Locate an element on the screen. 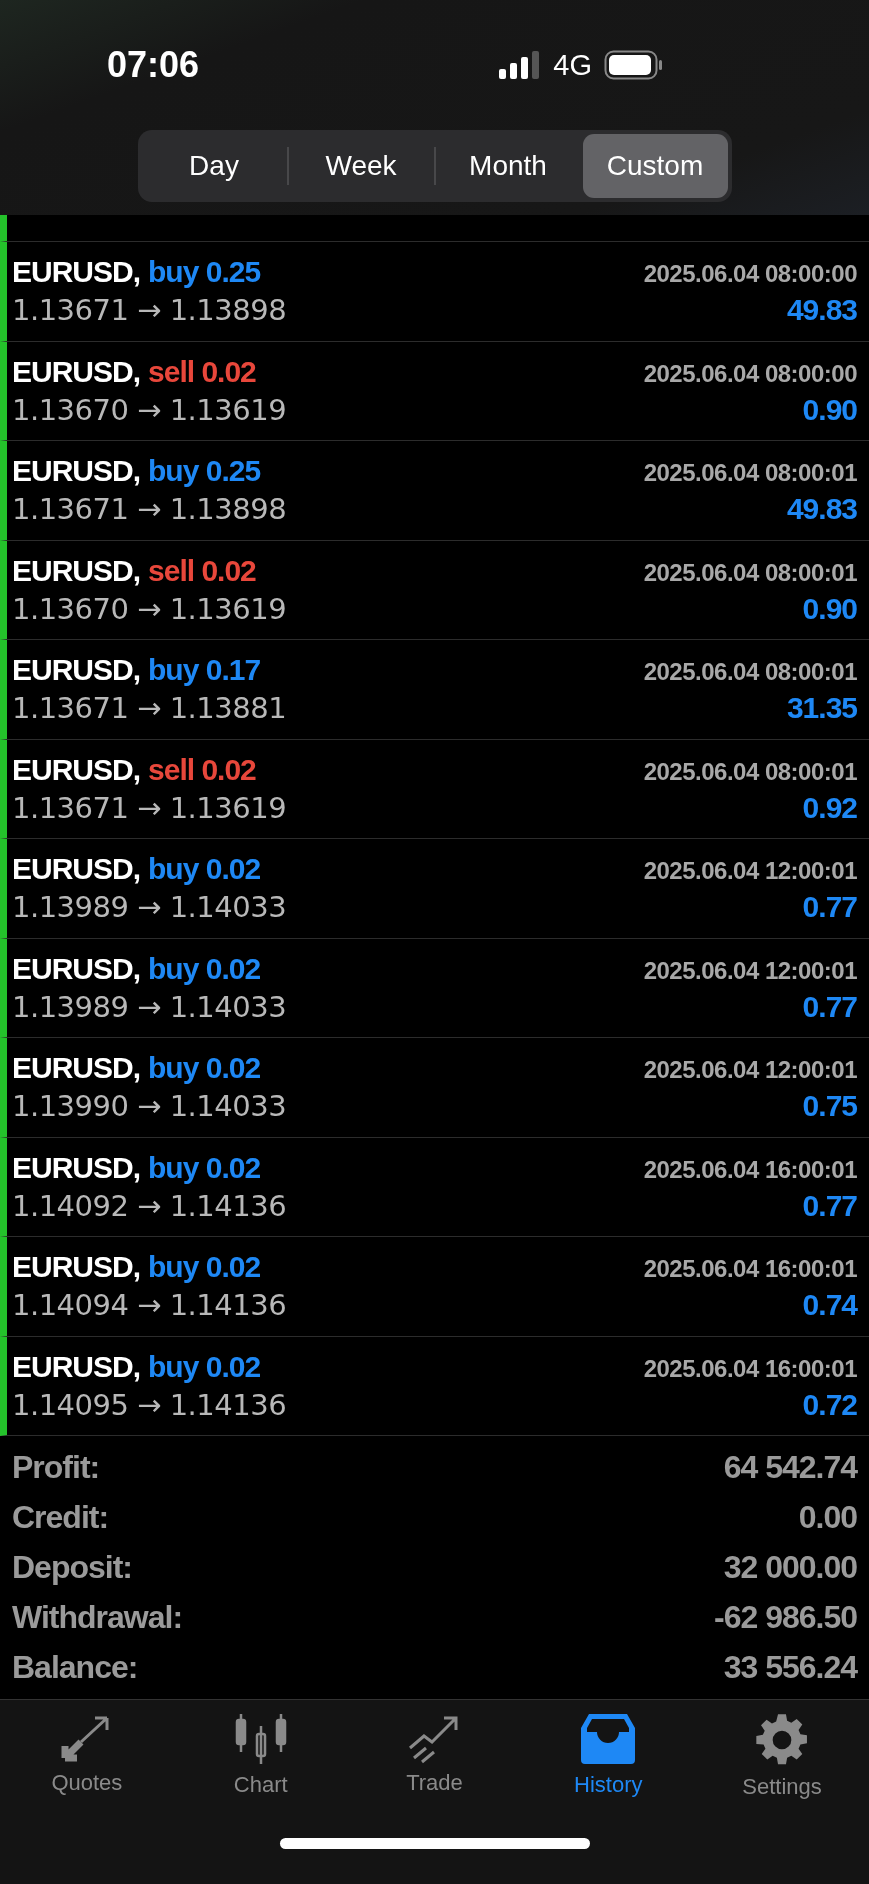 Image resolution: width=869 pixels, height=1884 pixels. summary-value: 0.00 is located at coordinates (827, 1517).